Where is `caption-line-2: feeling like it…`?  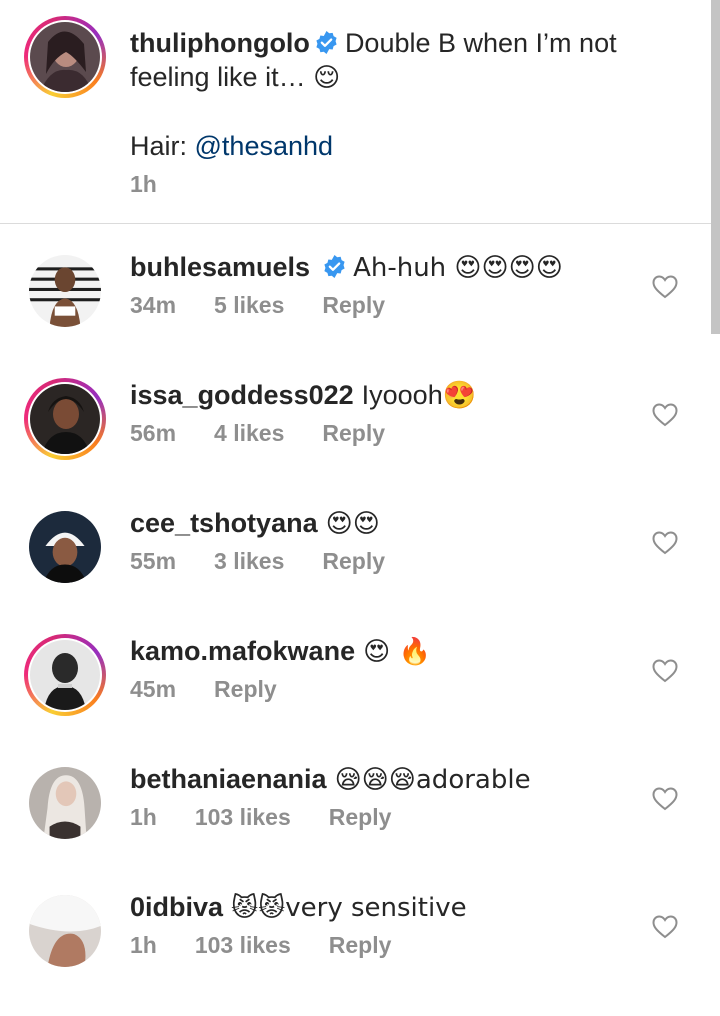
caption-line-2: feeling like it… is located at coordinates (222, 77).